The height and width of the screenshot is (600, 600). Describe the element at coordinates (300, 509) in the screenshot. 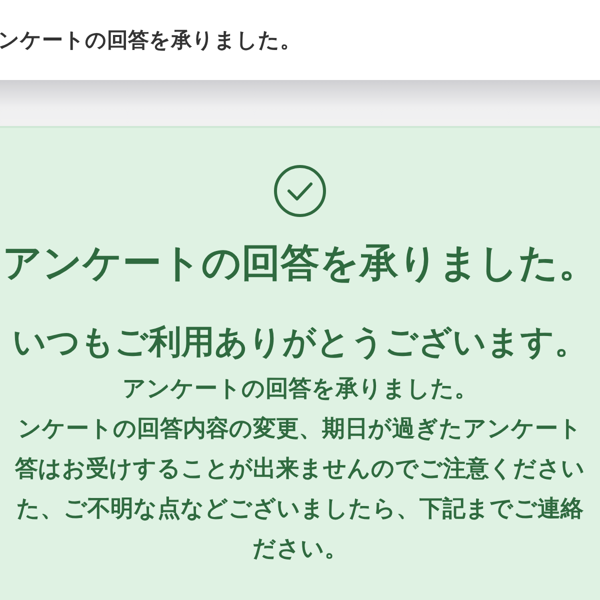

I see `notice-line: た、ご不明な点などございましたら、下記までご連絡` at that location.